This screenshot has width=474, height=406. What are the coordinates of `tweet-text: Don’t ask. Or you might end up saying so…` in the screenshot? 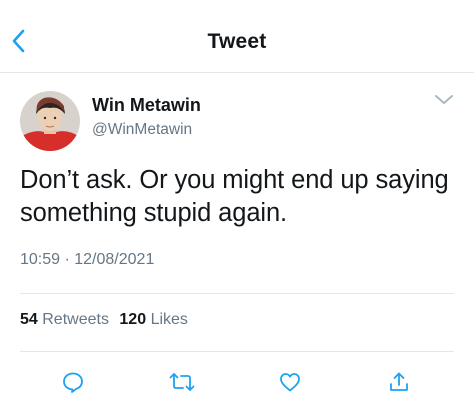 It's located at (234, 196).